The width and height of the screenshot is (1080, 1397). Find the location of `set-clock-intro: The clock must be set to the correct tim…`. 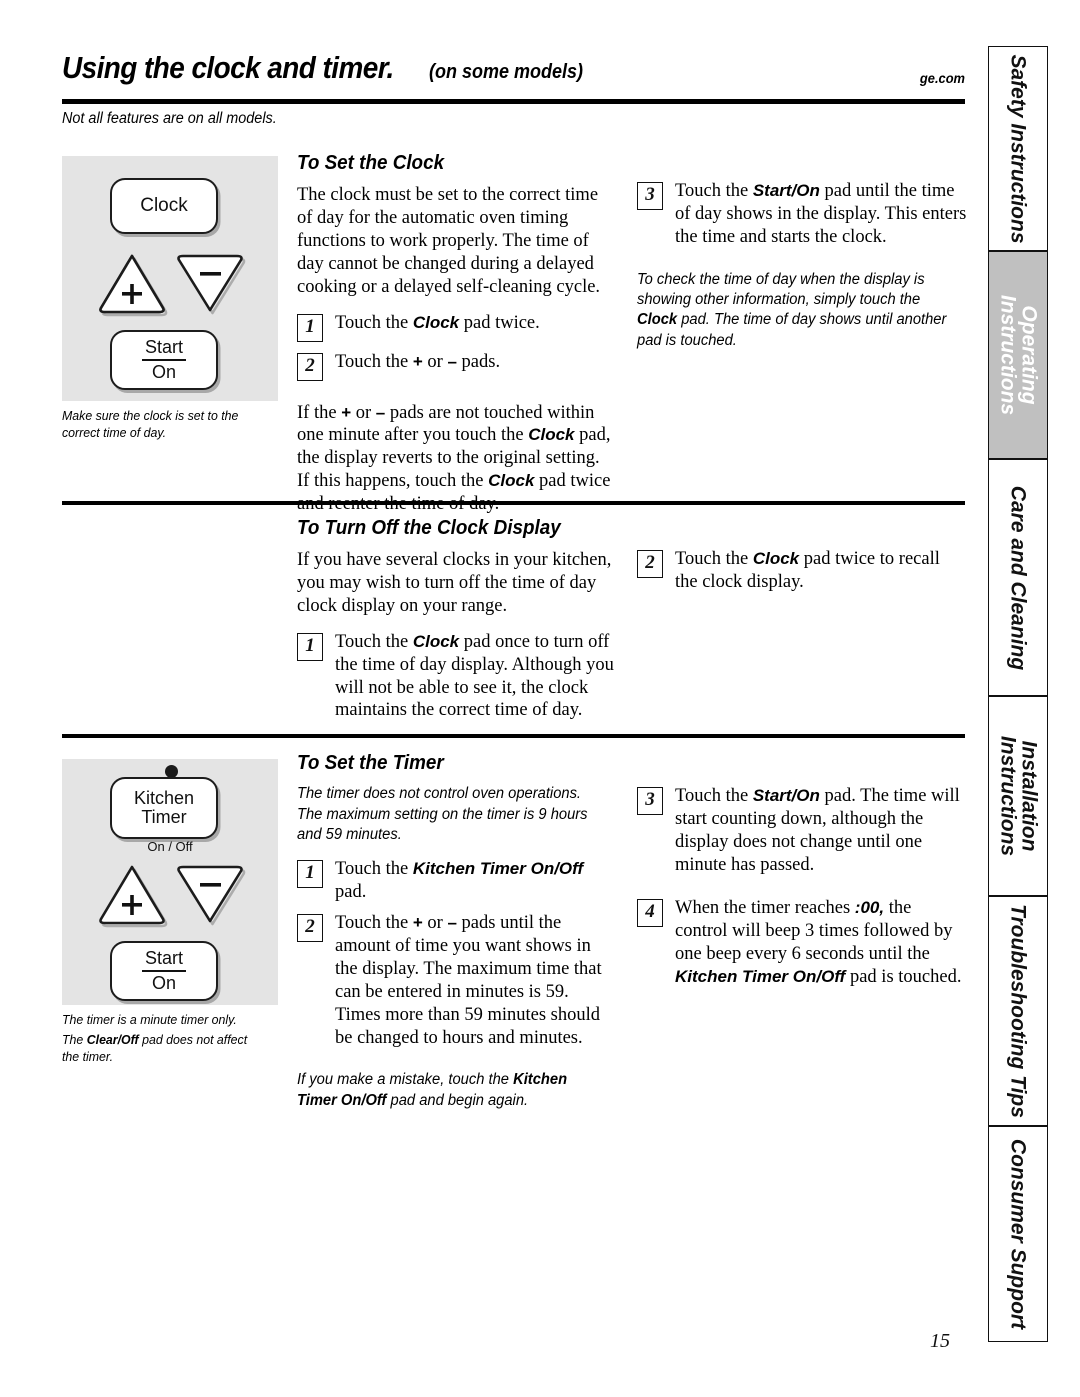

set-clock-intro: The clock must be set to the correct tim… is located at coordinates (449, 241).